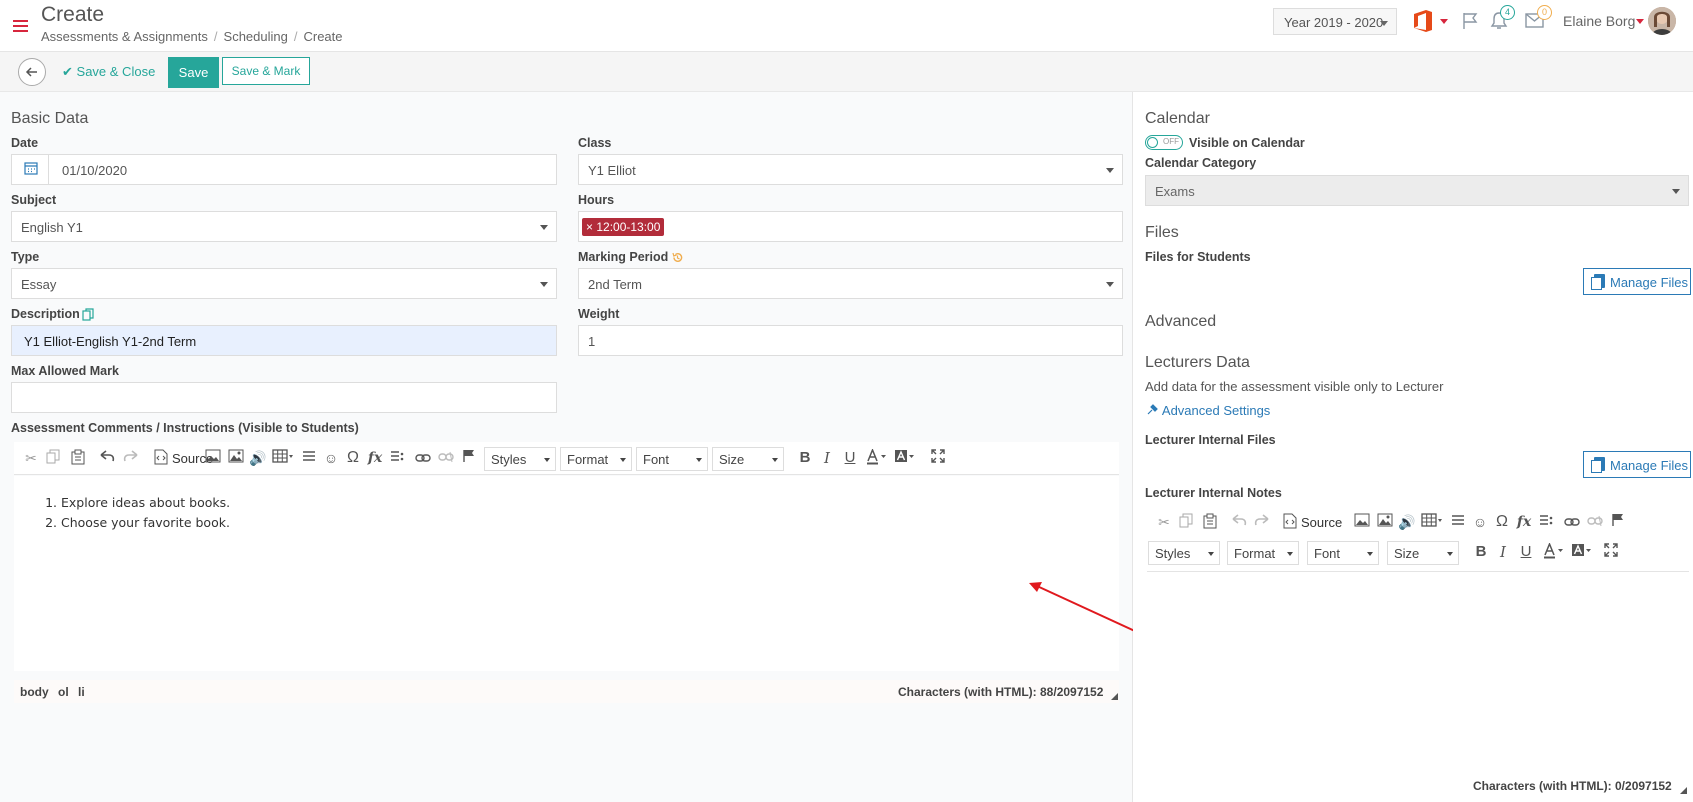 This screenshot has width=1693, height=802. Describe the element at coordinates (591, 227) in the screenshot. I see `remove-chip-icon: ×` at that location.